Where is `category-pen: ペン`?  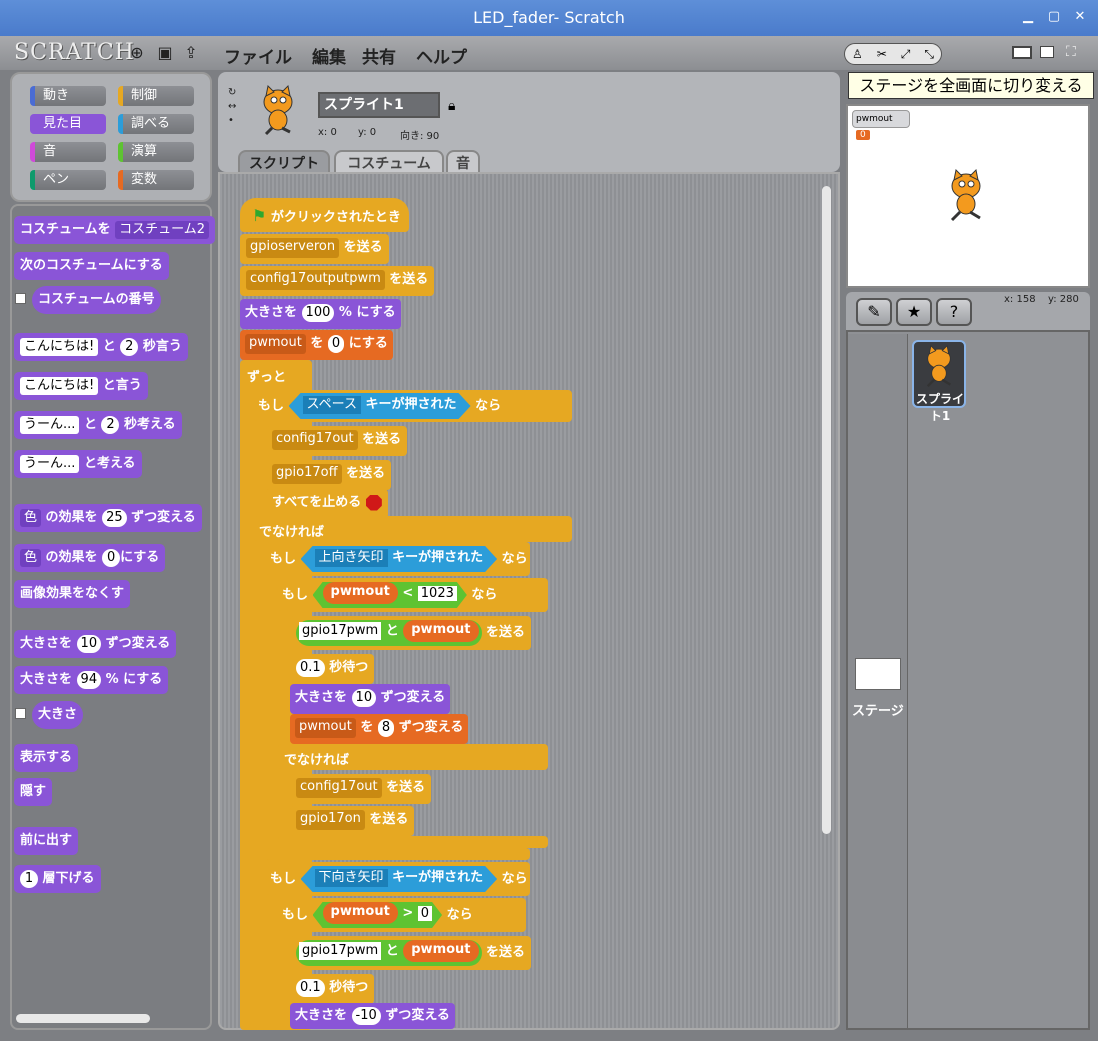 category-pen: ペン is located at coordinates (68, 180).